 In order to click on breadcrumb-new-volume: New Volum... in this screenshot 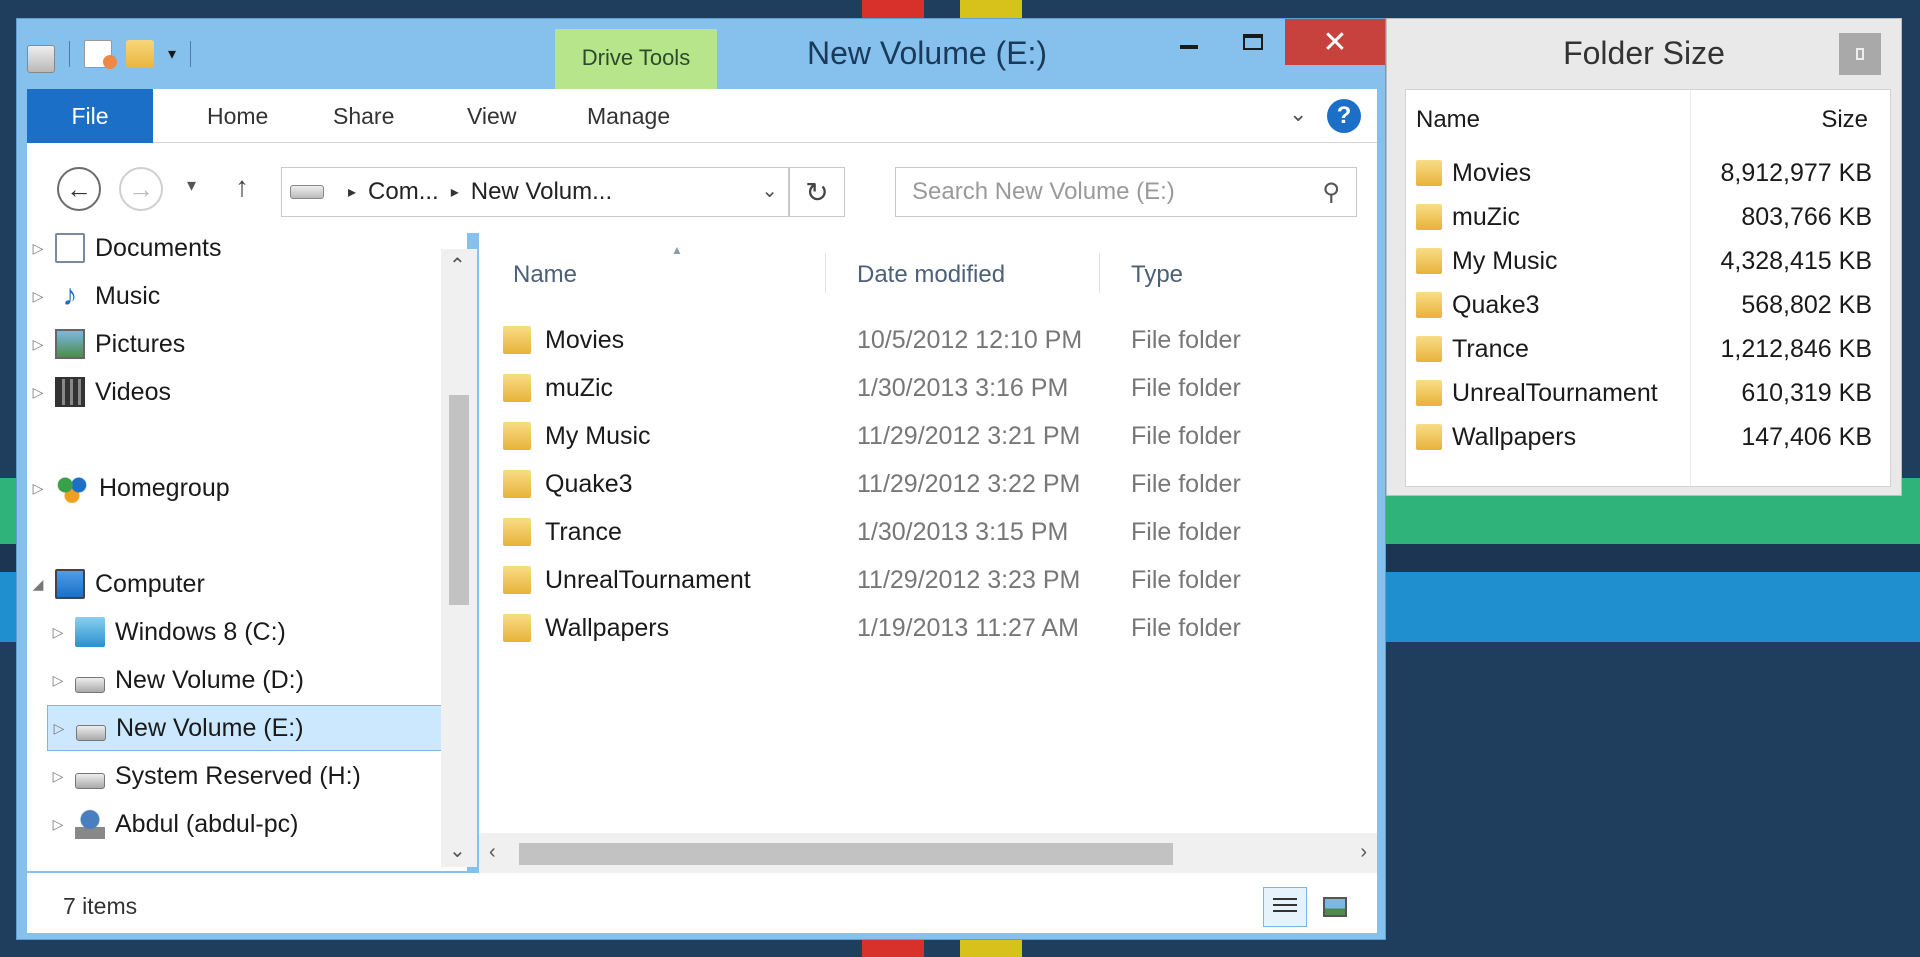, I will do `click(541, 192)`.